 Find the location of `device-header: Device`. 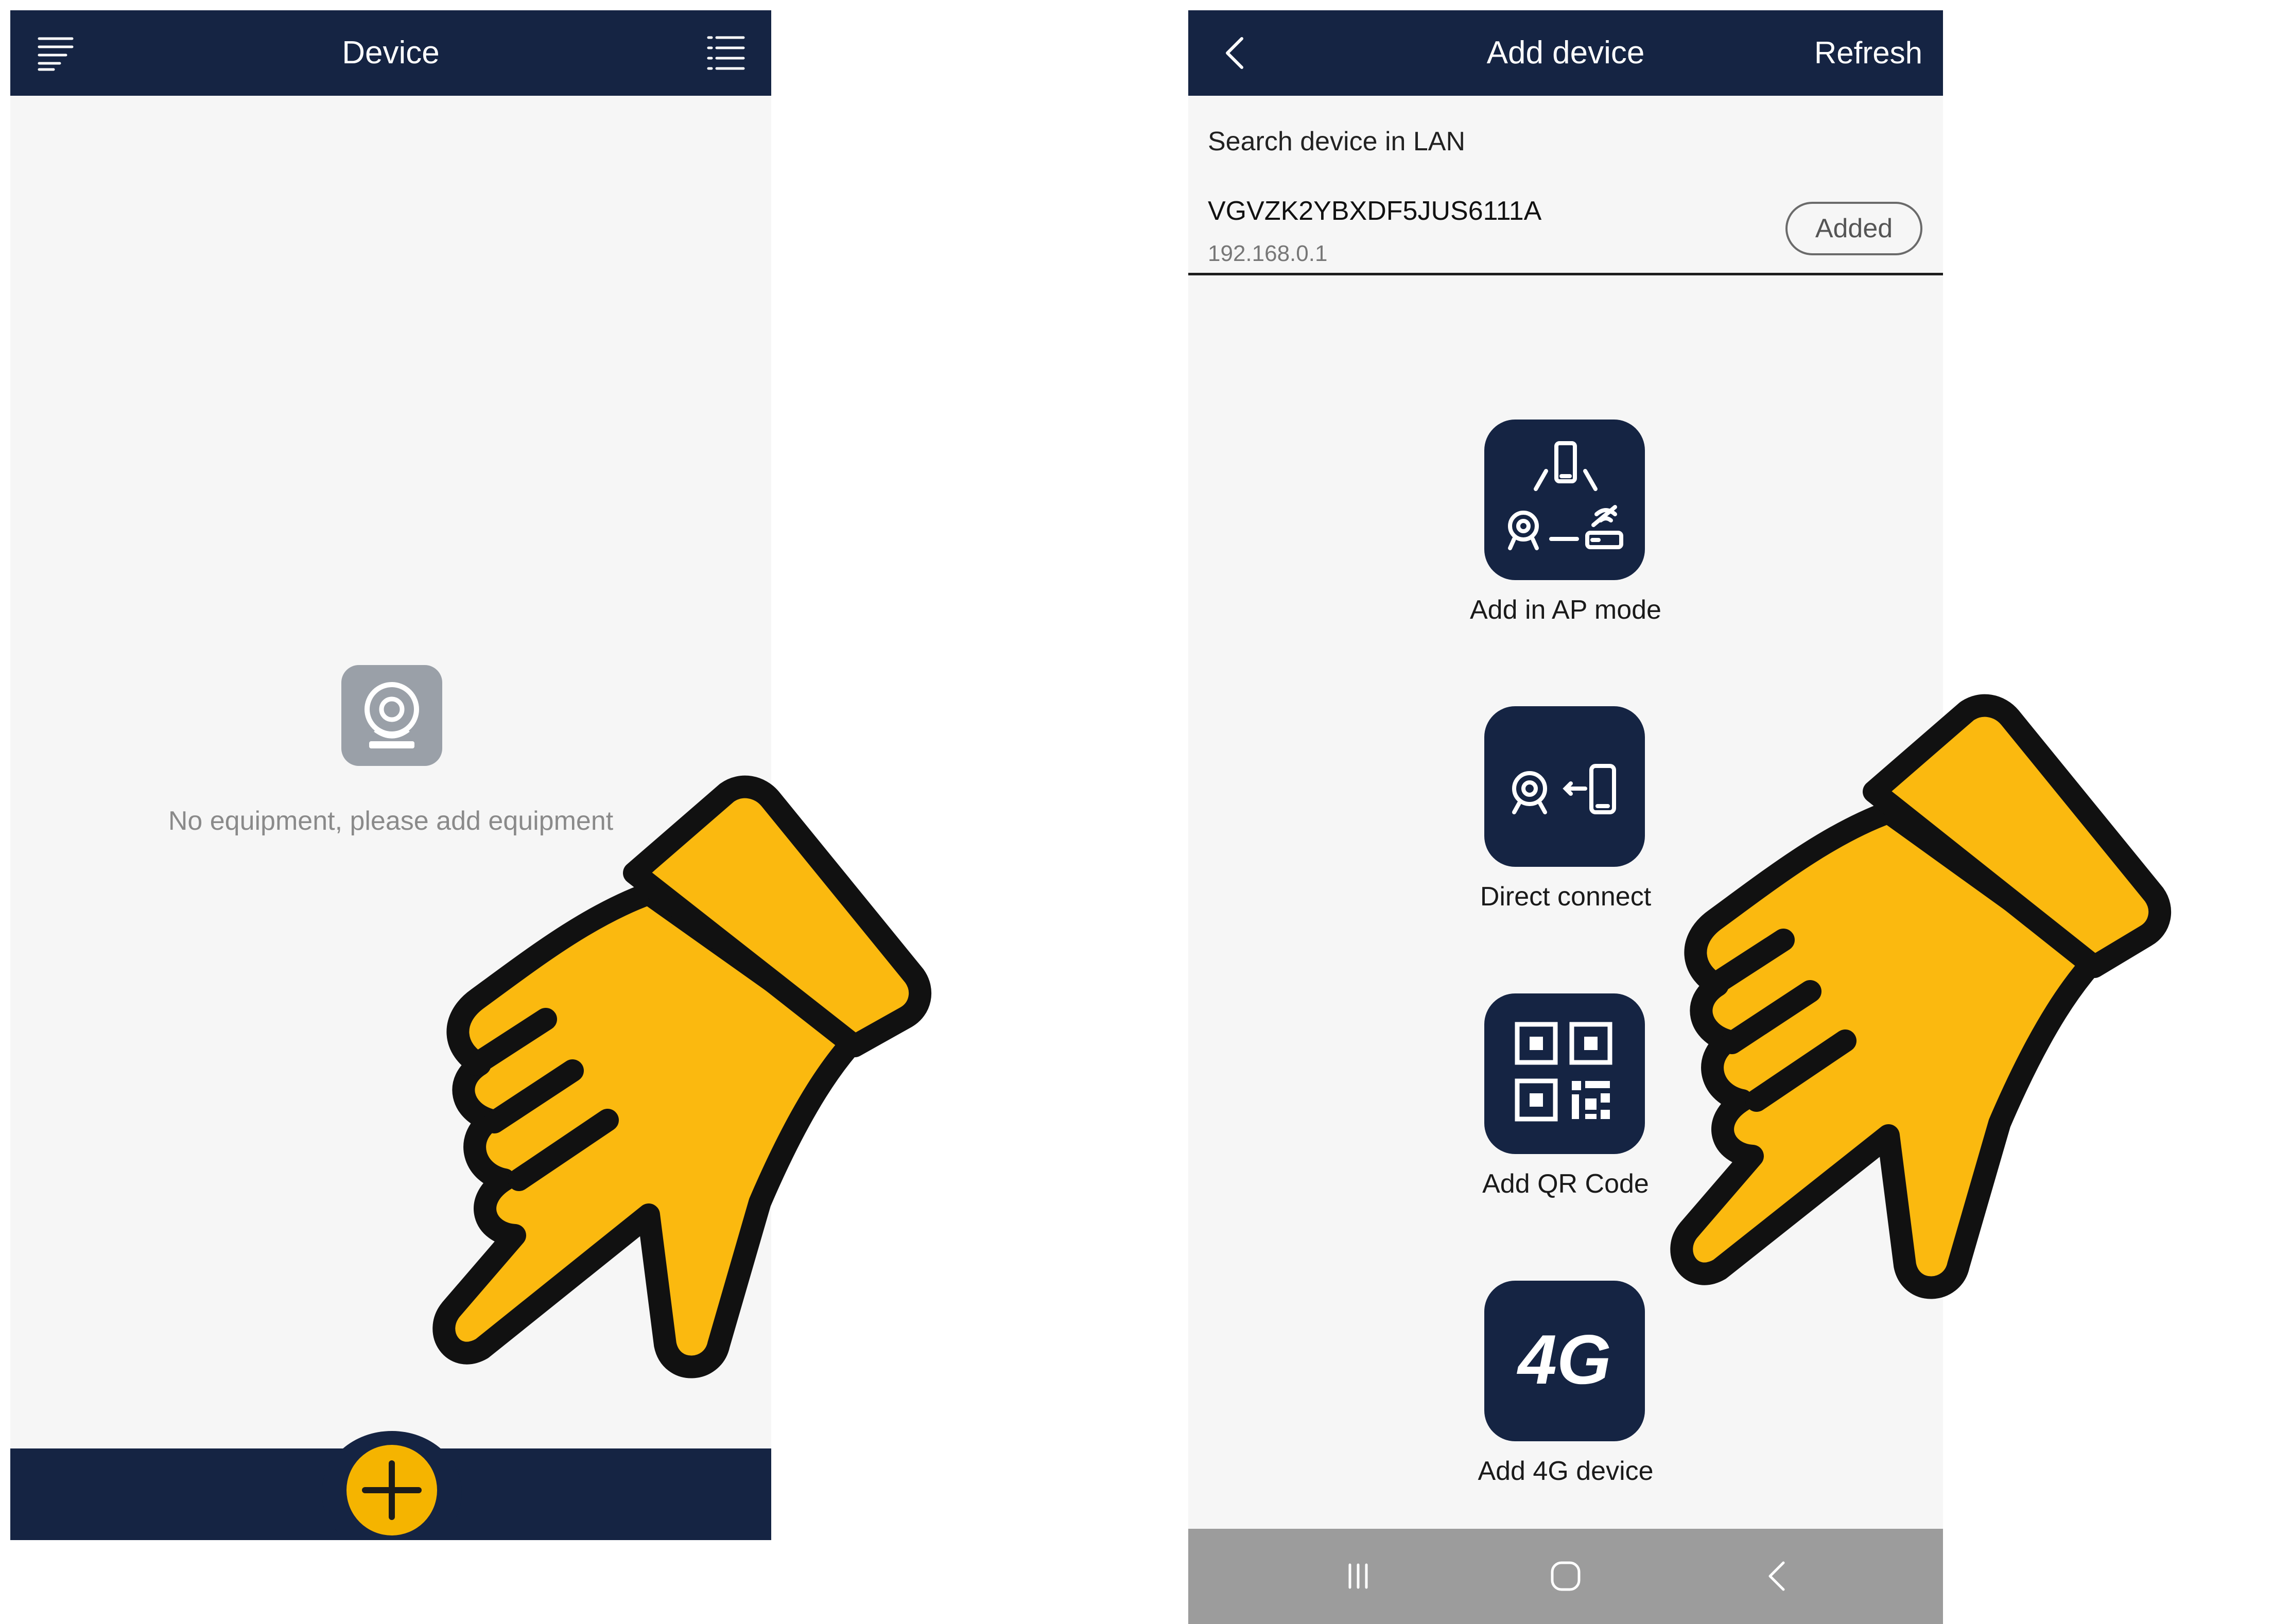

device-header: Device is located at coordinates (390, 53).